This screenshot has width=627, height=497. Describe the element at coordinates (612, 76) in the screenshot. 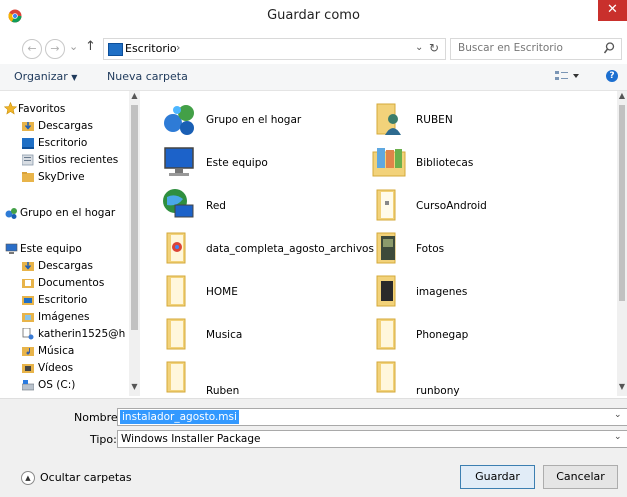

I see `help-icon: ?` at that location.